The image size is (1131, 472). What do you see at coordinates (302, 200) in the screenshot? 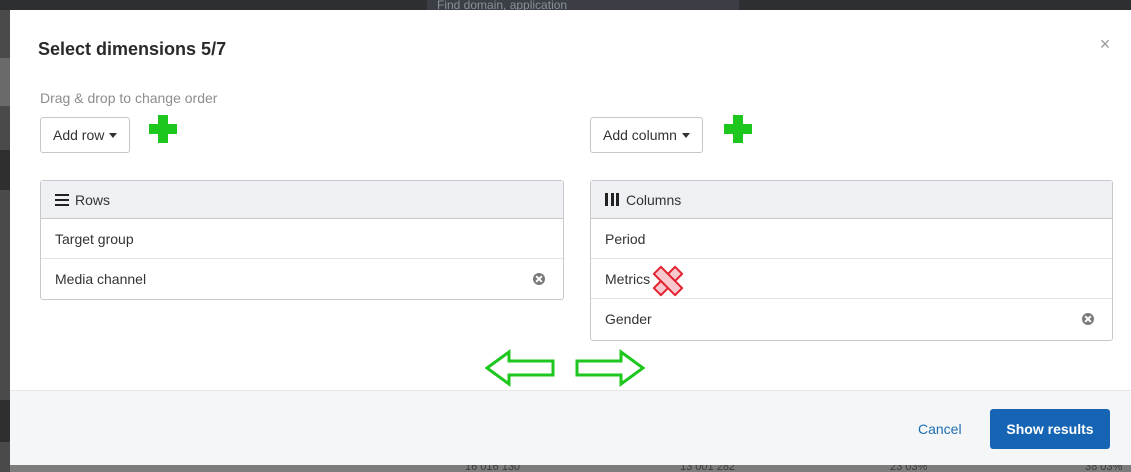
I see `rows-panel-header: Rows` at bounding box center [302, 200].